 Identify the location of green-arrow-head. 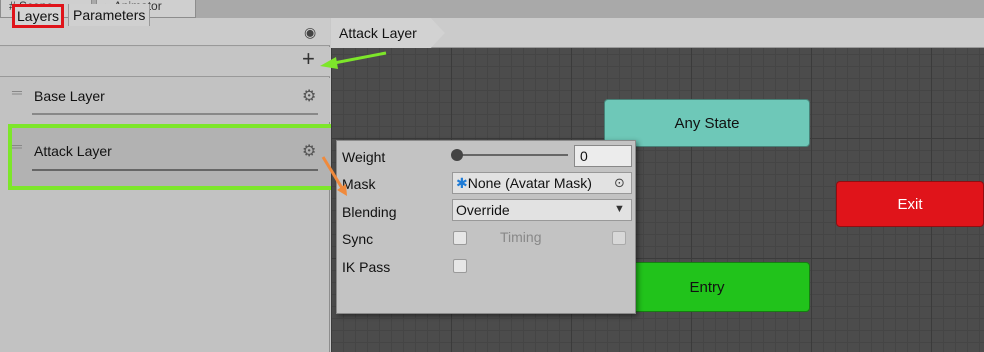
(329, 63).